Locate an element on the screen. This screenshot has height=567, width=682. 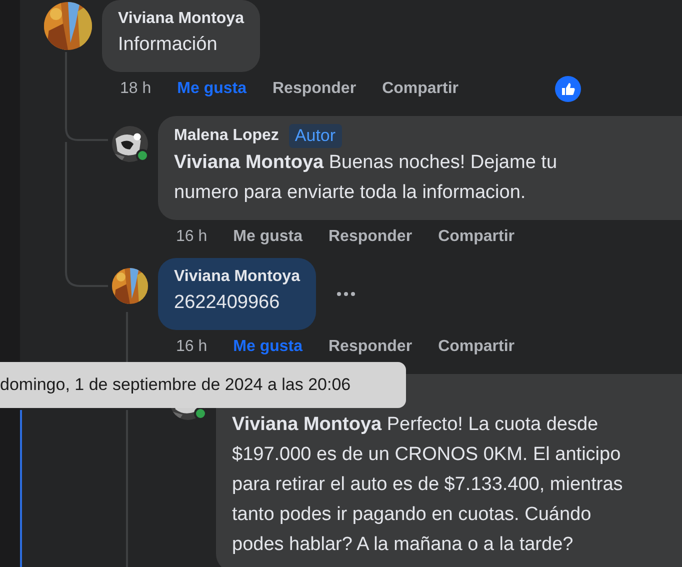
comment-time: 18 h is located at coordinates (136, 89).